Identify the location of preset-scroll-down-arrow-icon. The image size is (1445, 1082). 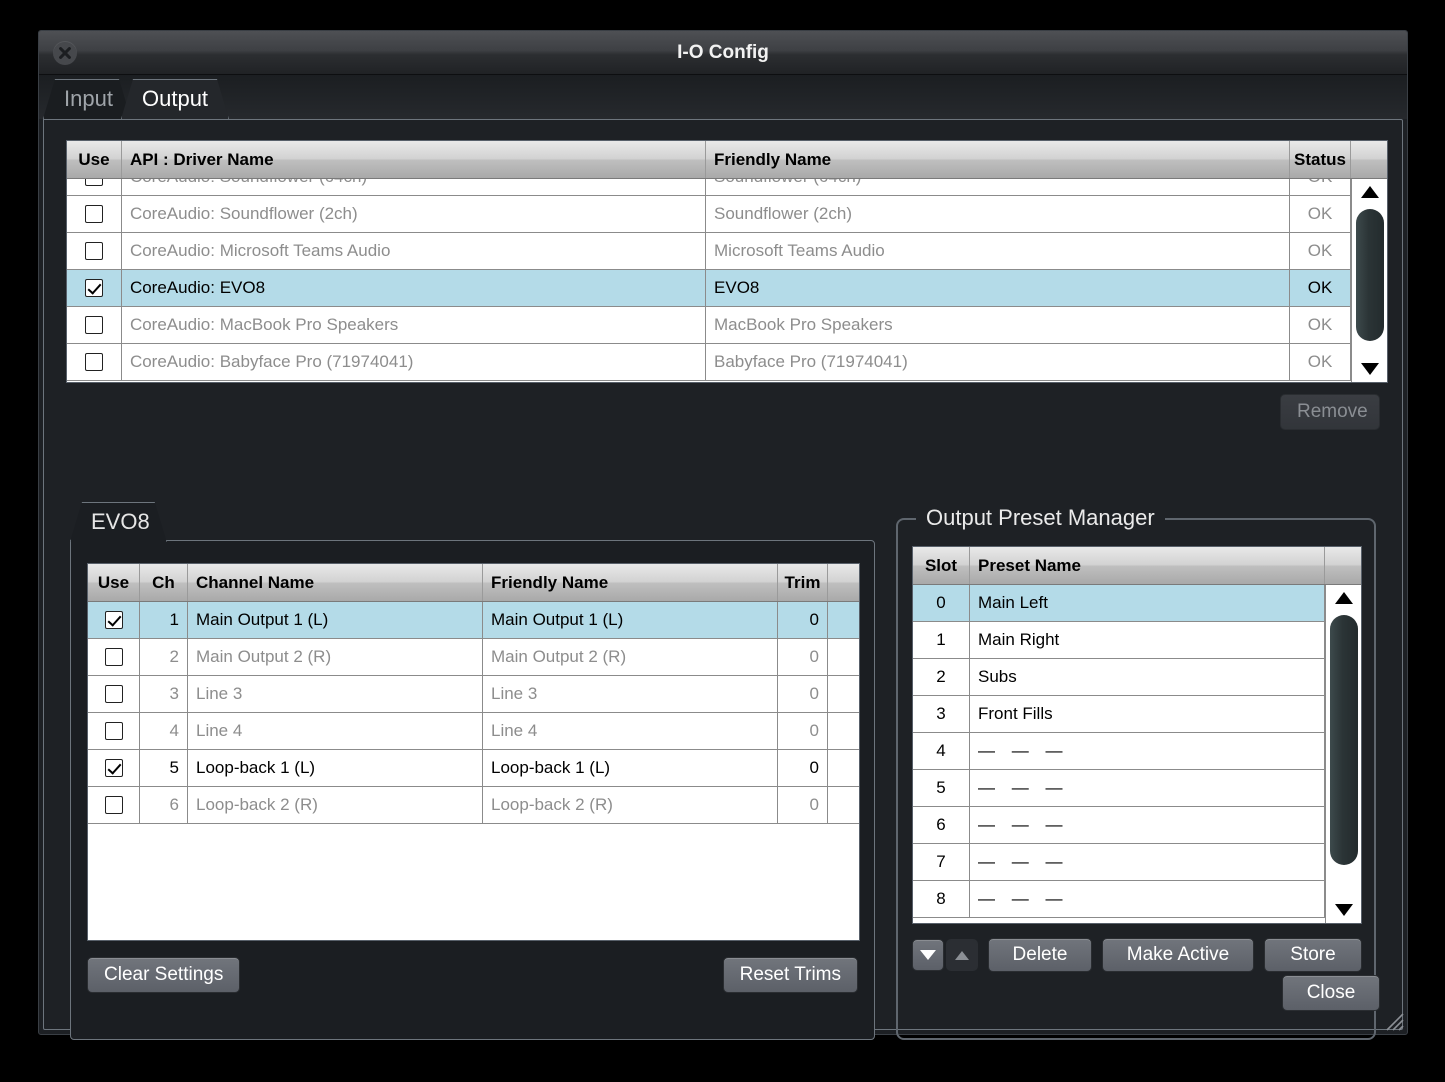
(1344, 910).